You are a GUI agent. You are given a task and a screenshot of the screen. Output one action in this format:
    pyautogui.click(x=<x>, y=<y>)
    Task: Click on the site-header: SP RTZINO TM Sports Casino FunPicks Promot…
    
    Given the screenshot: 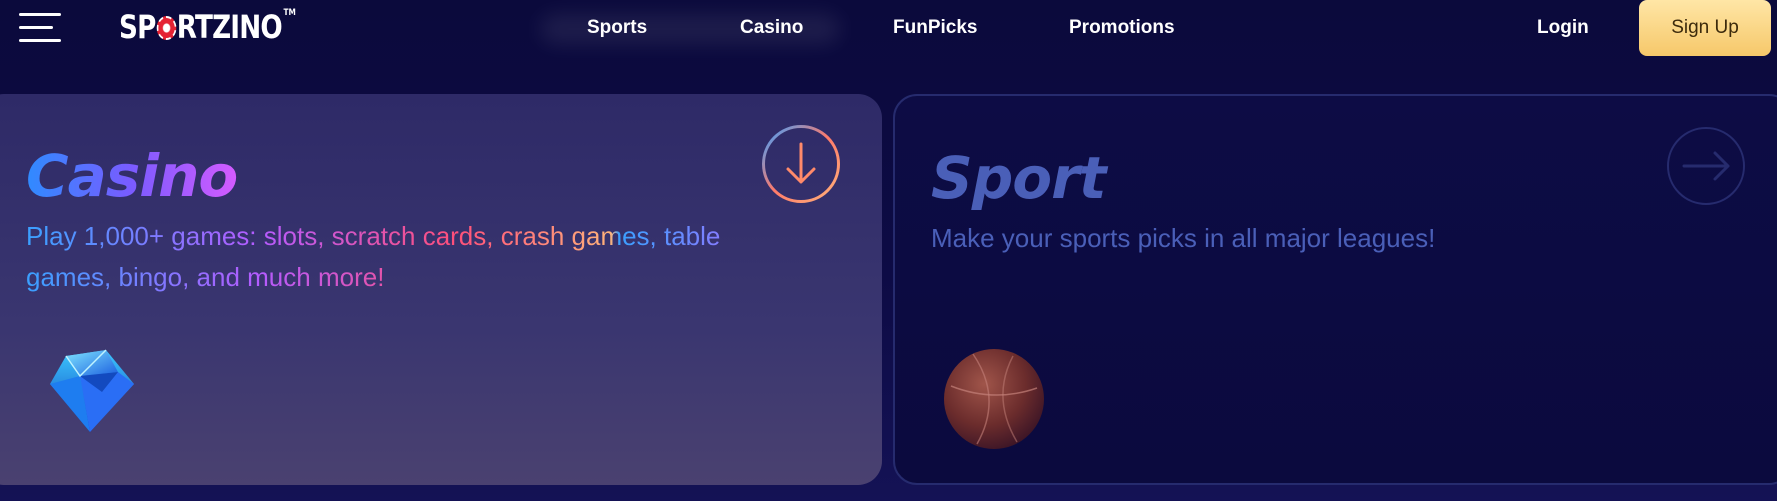 What is the action you would take?
    pyautogui.click(x=888, y=30)
    